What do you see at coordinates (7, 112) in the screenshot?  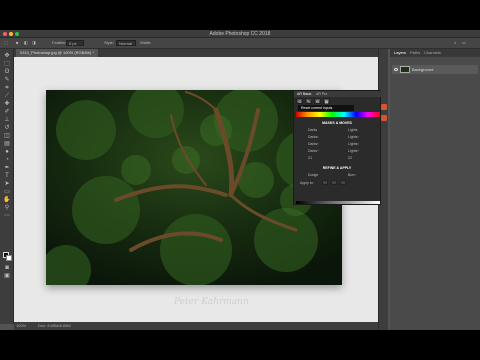 I see `brush-tool-icon: ✐` at bounding box center [7, 112].